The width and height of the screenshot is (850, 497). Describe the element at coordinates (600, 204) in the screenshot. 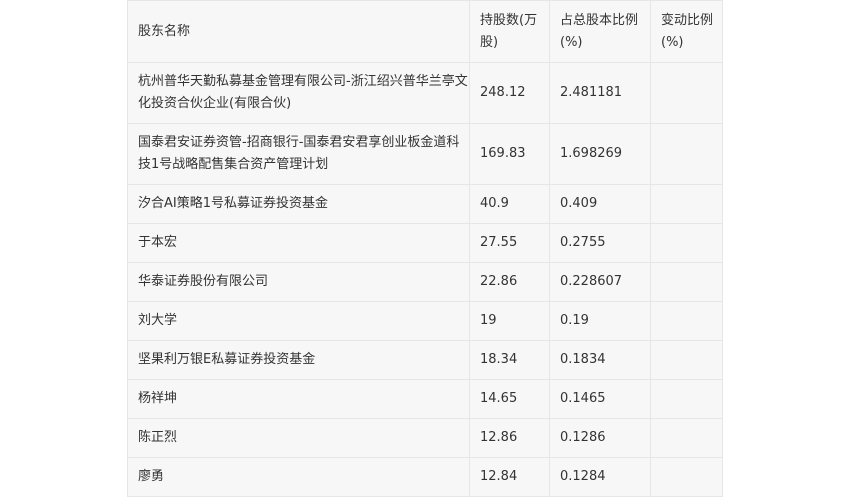

I see `cell-share-ratio: 0.409` at that location.